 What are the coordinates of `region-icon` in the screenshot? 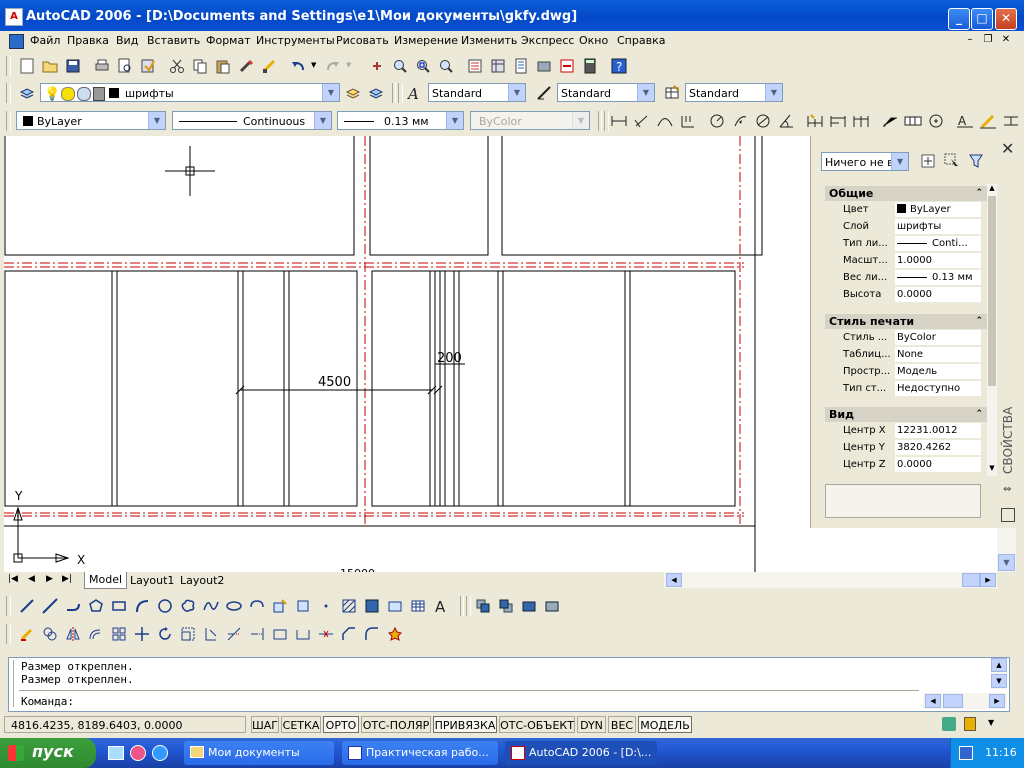 It's located at (395, 606).